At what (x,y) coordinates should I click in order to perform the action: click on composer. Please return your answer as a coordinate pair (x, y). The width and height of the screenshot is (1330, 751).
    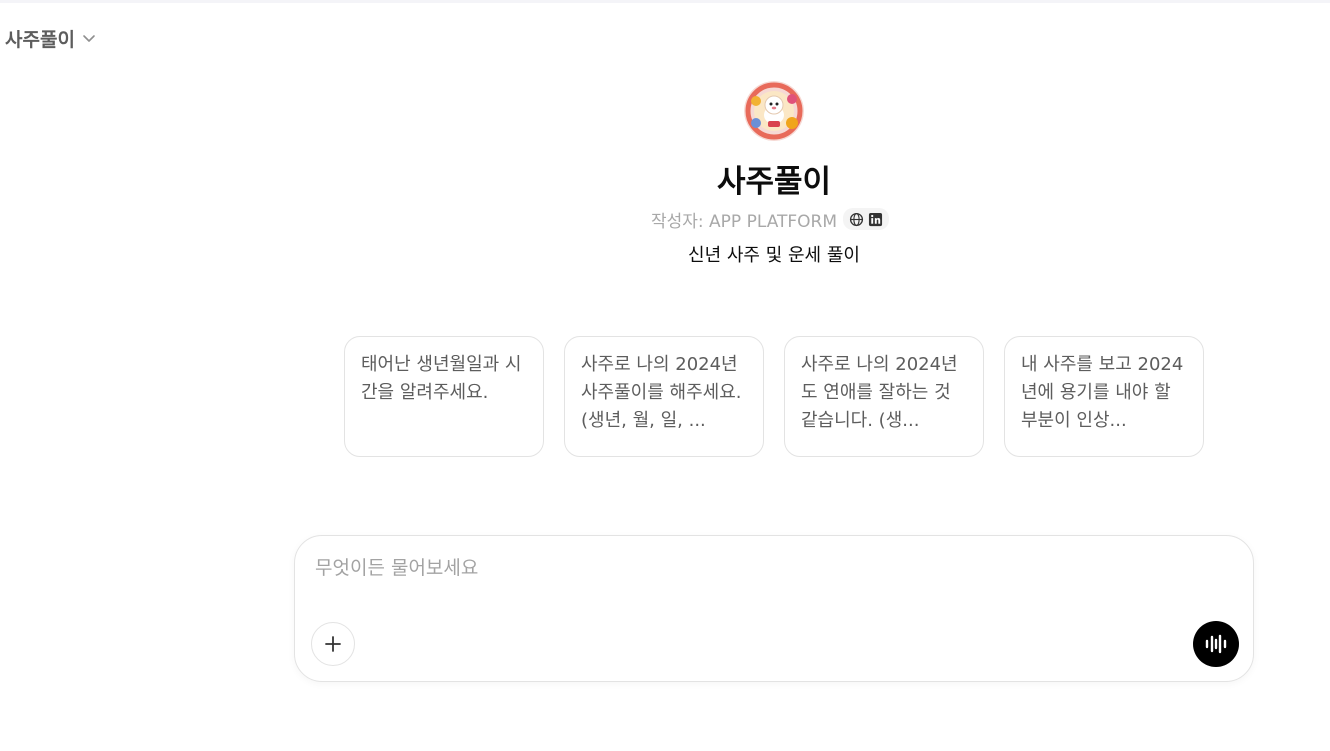
    Looking at the image, I should click on (774, 608).